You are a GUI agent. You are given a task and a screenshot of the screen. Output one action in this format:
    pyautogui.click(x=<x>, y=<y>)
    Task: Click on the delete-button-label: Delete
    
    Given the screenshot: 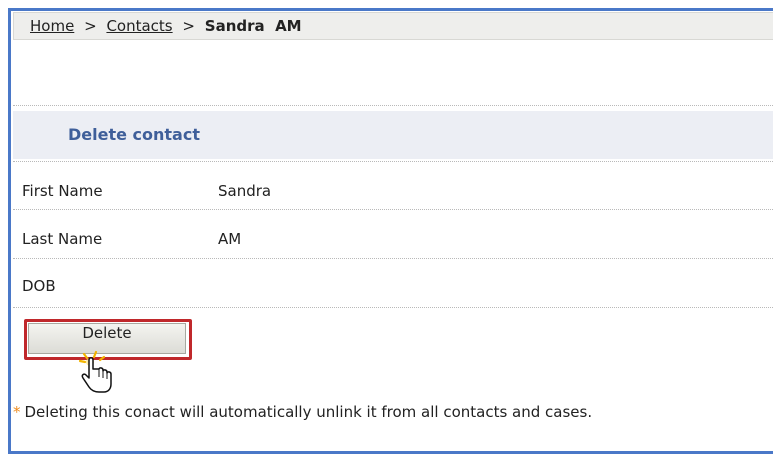 What is the action you would take?
    pyautogui.click(x=107, y=332)
    